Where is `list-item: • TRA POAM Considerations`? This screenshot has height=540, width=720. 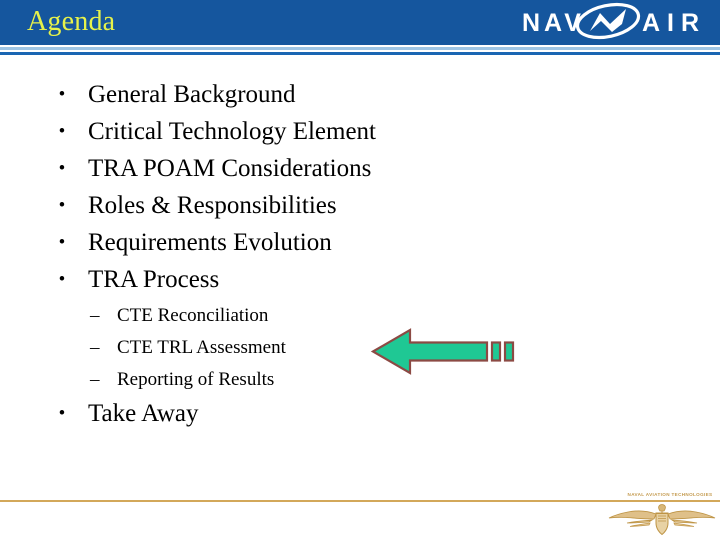 list-item: • TRA POAM Considerations is located at coordinates (360, 168).